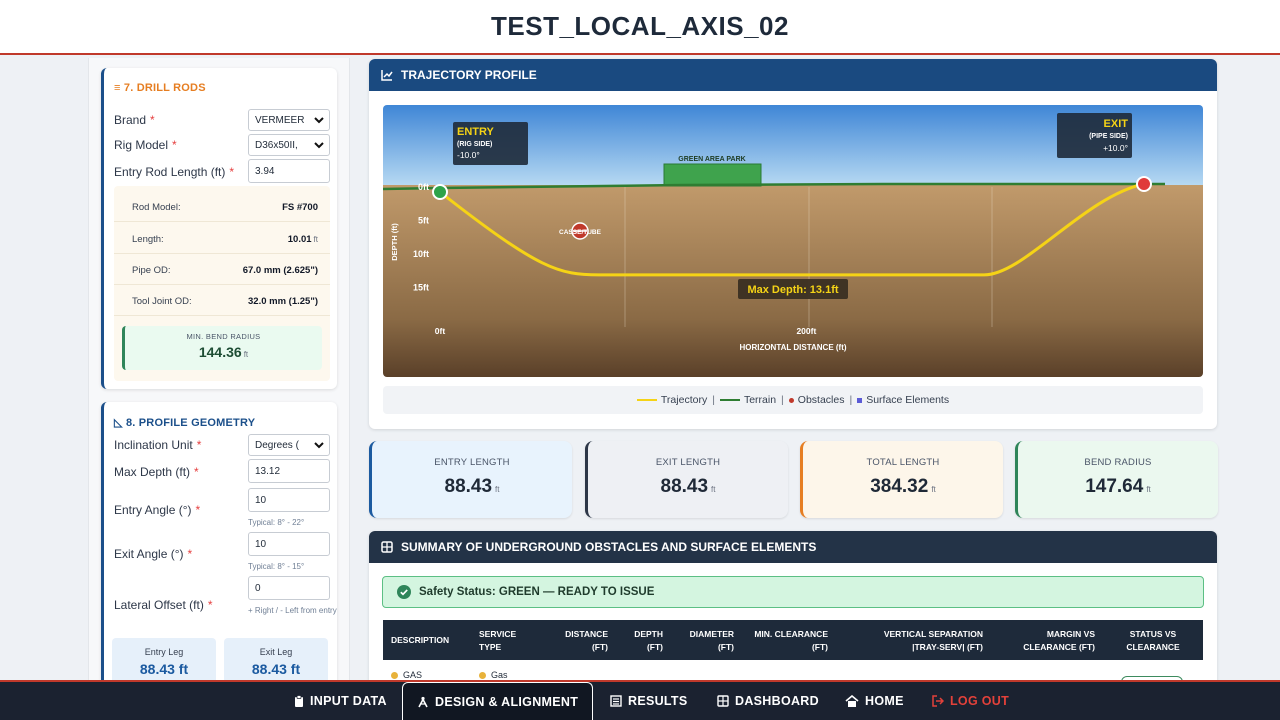 This screenshot has height=720, width=1280. What do you see at coordinates (423, 221) in the screenshot?
I see `y-tick-label: 5ft` at bounding box center [423, 221].